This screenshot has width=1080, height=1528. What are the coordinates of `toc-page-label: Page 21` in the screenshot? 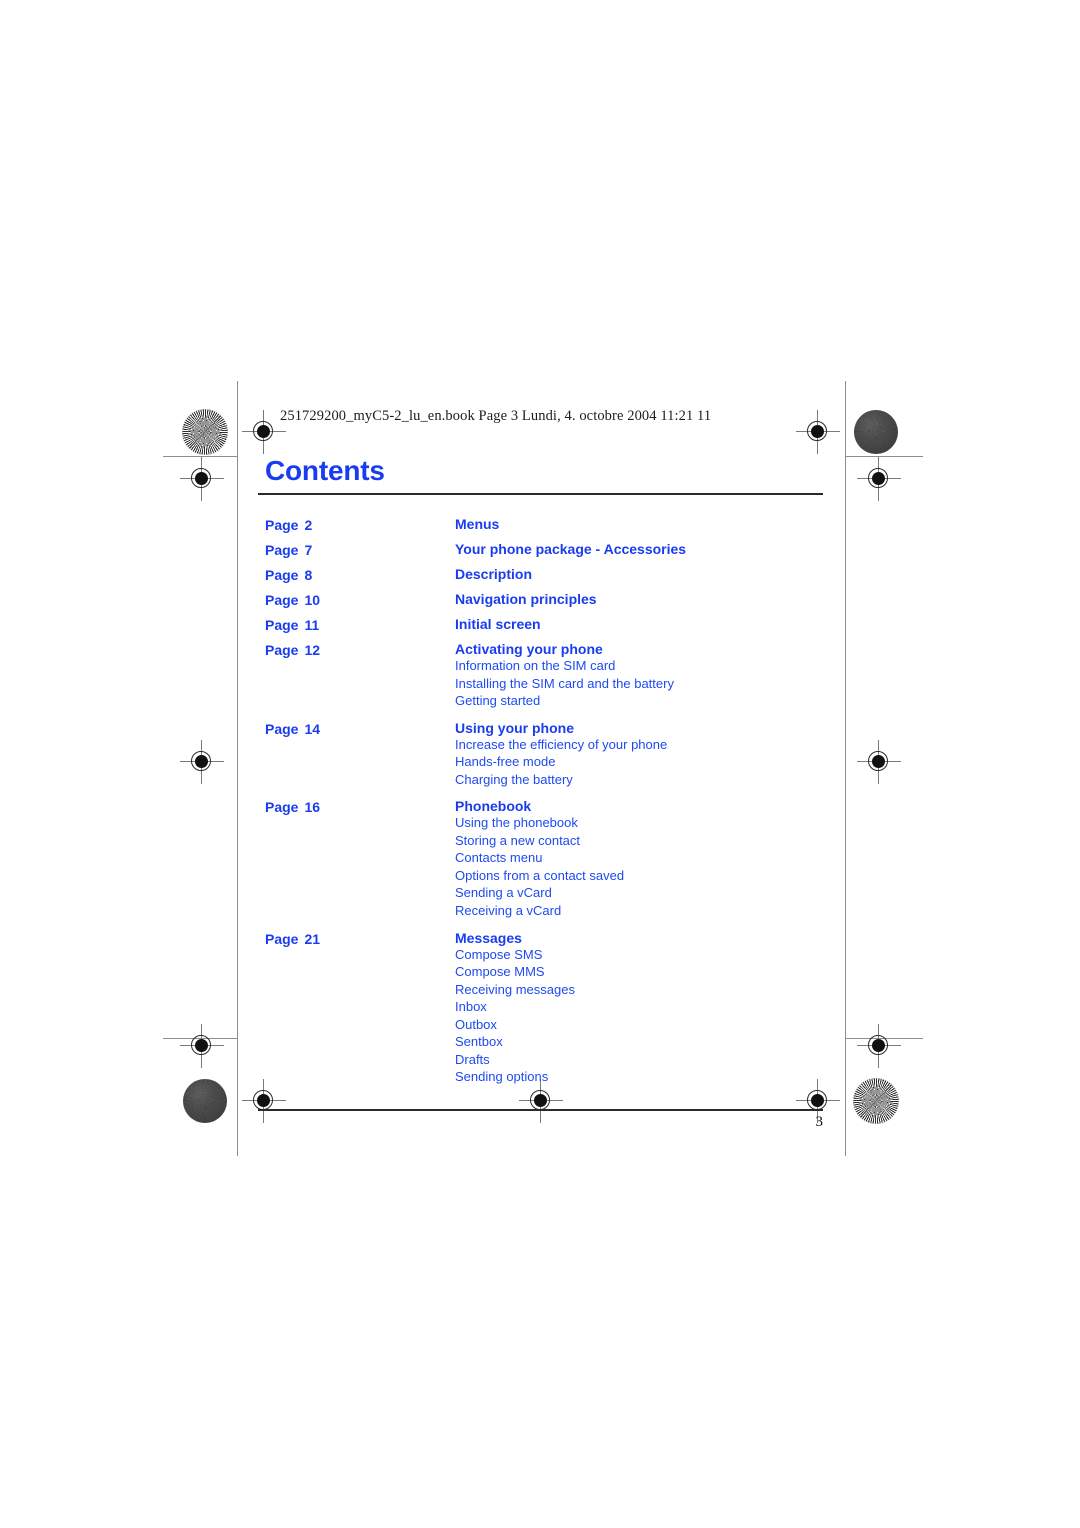 It's located at (360, 938).